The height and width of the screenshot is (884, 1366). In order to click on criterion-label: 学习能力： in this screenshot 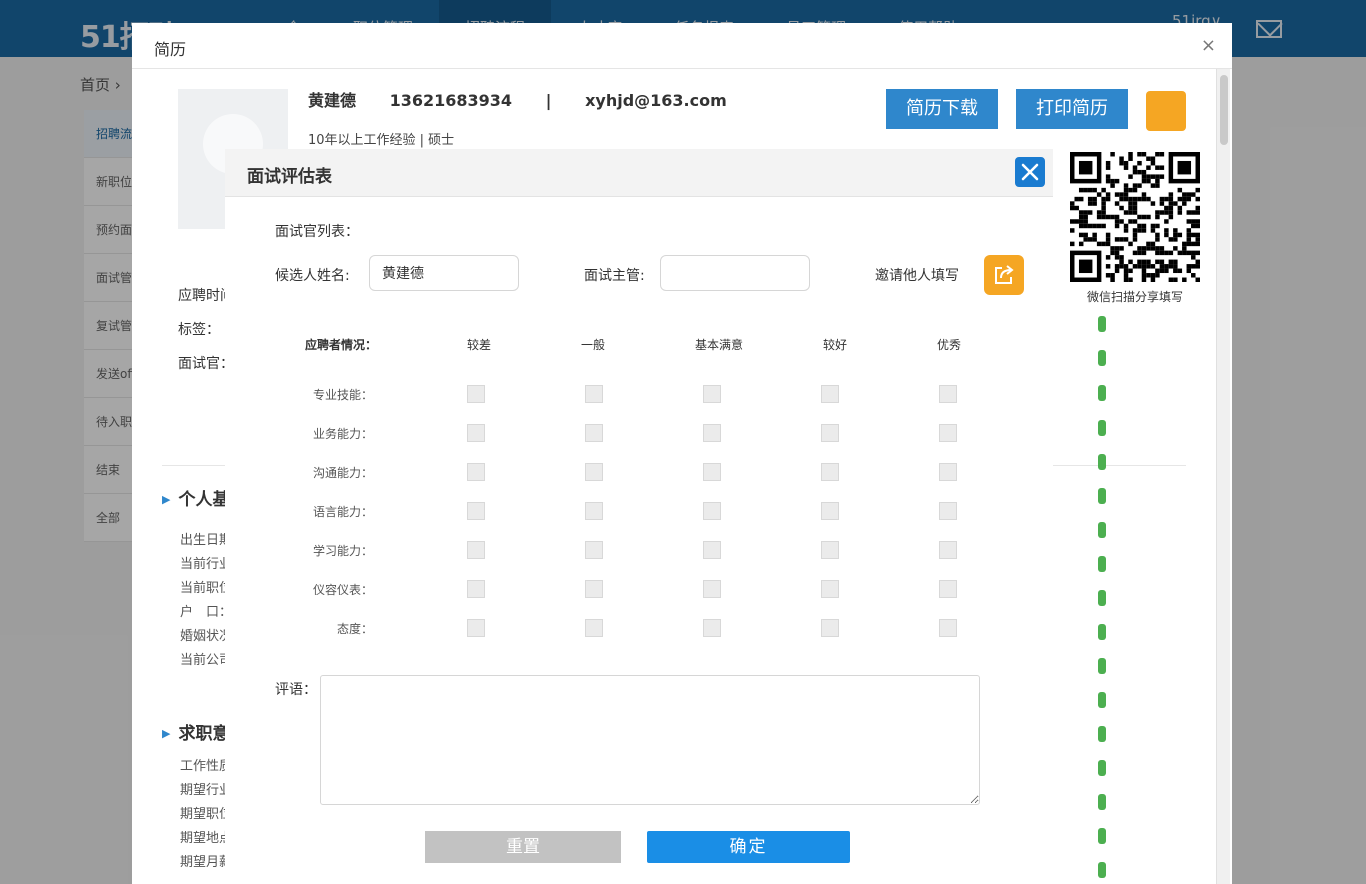, I will do `click(342, 551)`.